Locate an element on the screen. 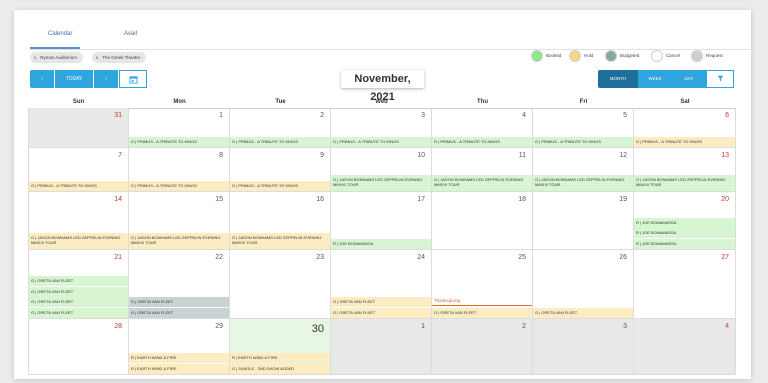 This screenshot has height=383, width=768. legend-swatch-booked is located at coordinates (537, 56).